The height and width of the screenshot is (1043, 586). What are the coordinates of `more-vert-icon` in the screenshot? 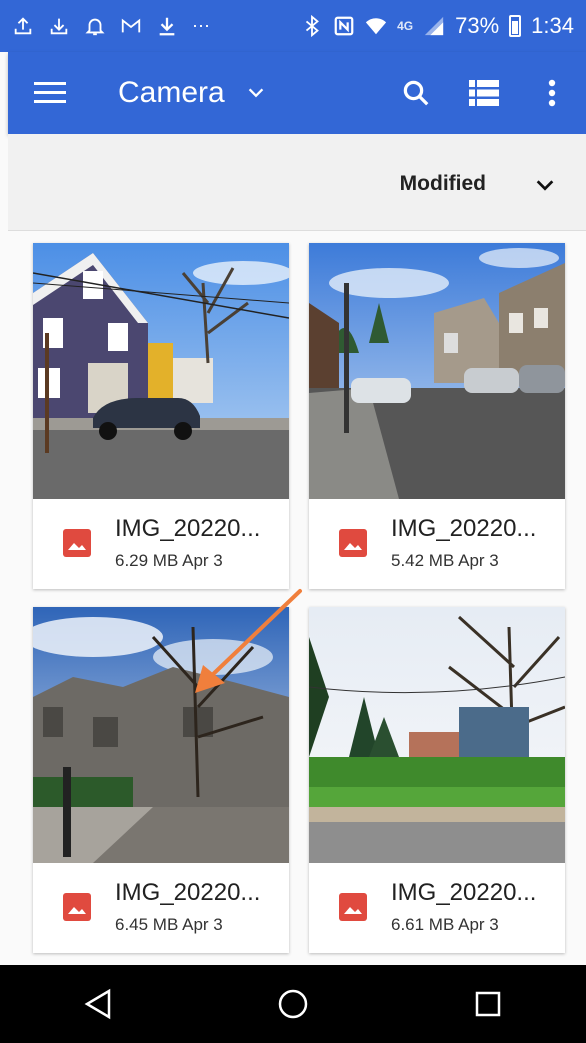 It's located at (552, 93).